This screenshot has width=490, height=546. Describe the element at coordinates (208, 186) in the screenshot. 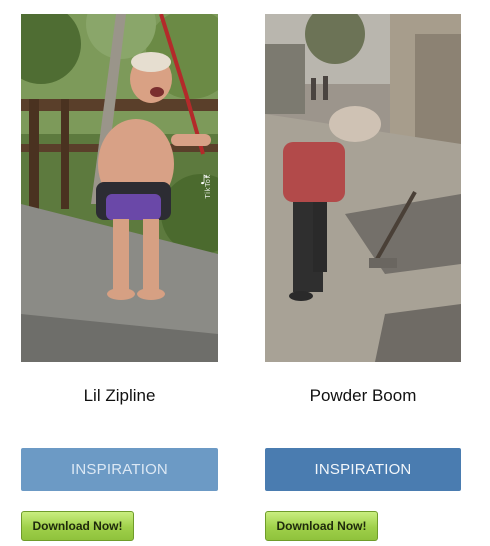

I see `tiktok-watermark: TikTok` at that location.